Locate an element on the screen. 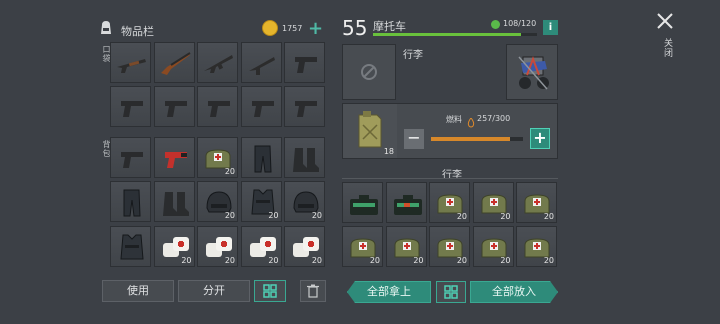  fuel-can-slot: 18 is located at coordinates (370, 131).